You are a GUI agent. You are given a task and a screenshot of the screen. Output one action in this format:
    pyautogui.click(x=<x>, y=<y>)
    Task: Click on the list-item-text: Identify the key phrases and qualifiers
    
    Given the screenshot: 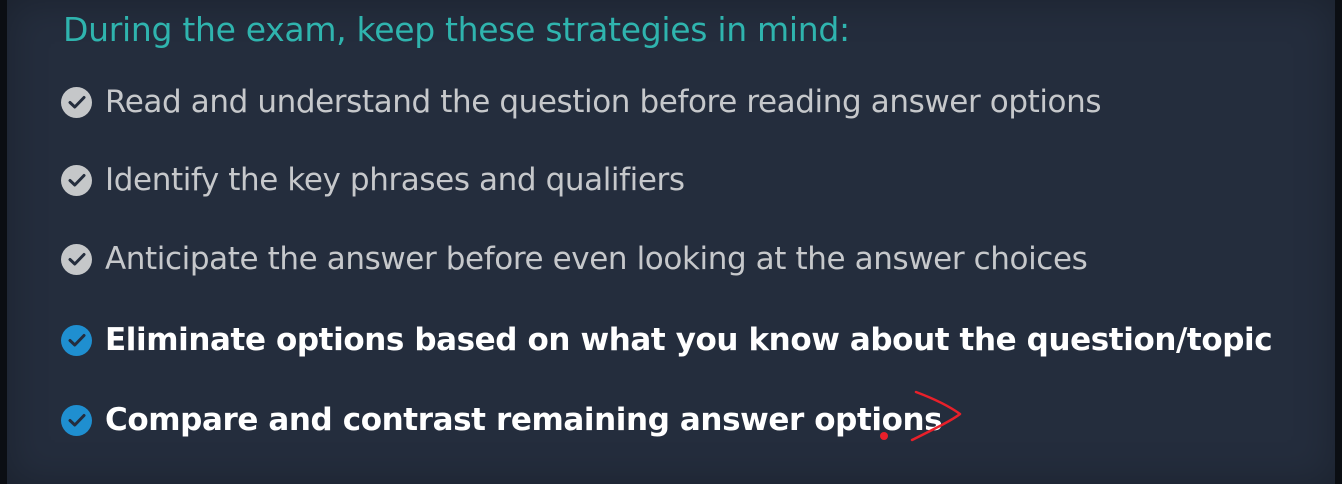 What is the action you would take?
    pyautogui.click(x=395, y=180)
    